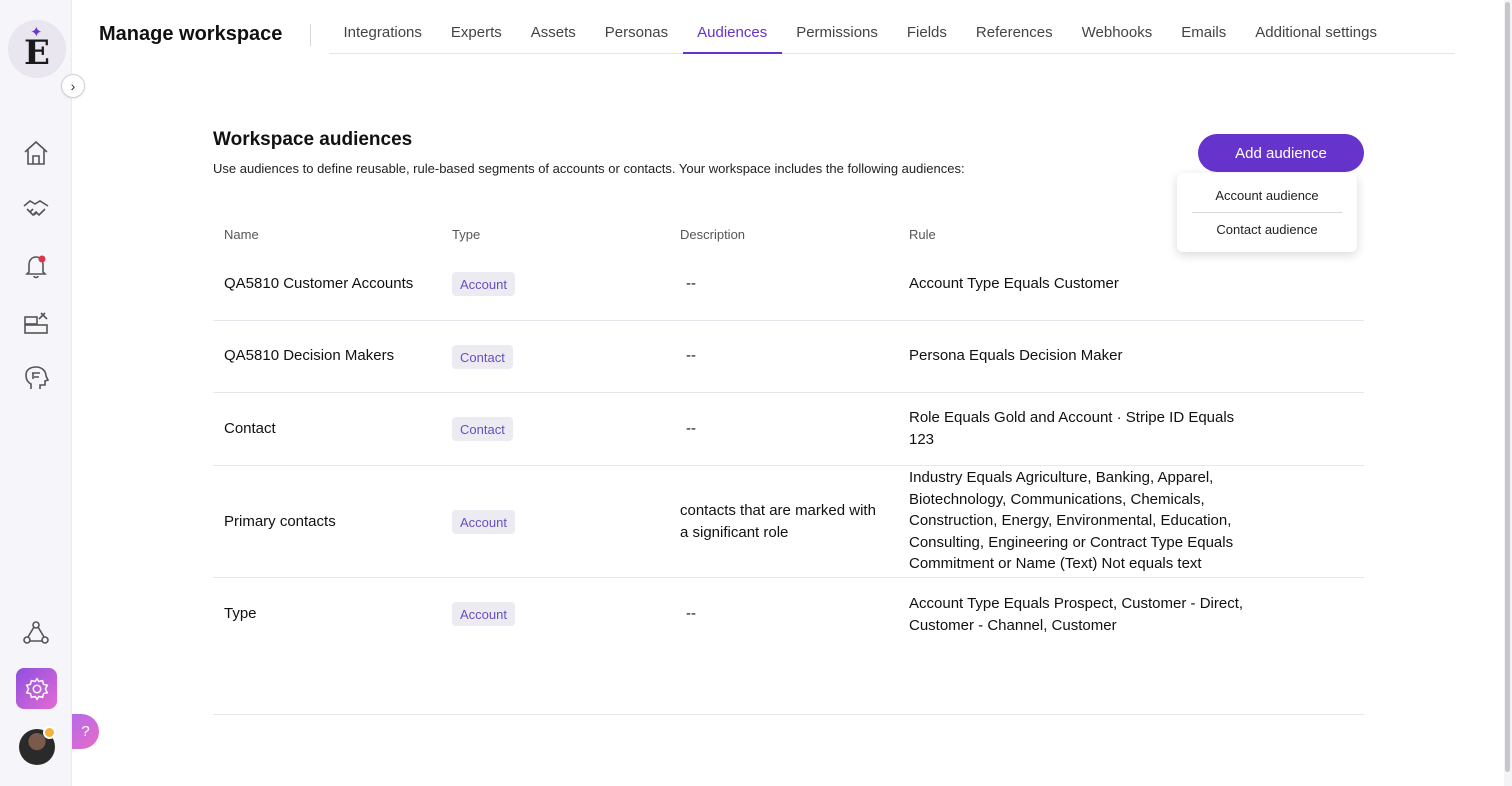 This screenshot has width=1512, height=786. I want to click on tools-icon, so click(36, 322).